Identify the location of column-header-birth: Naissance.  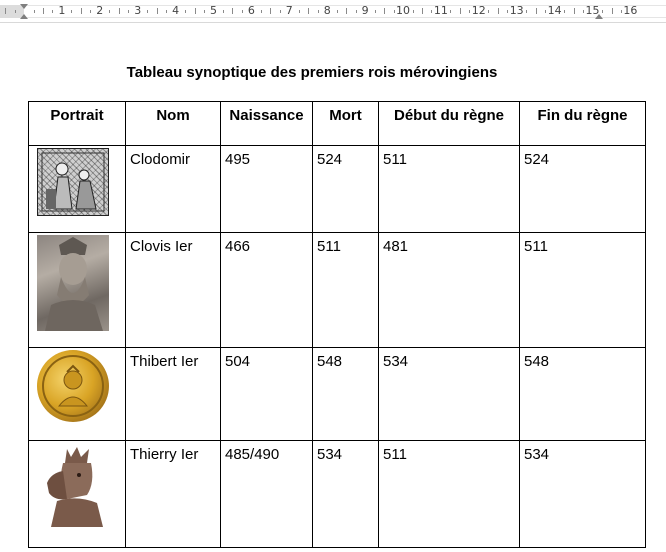
(266, 123).